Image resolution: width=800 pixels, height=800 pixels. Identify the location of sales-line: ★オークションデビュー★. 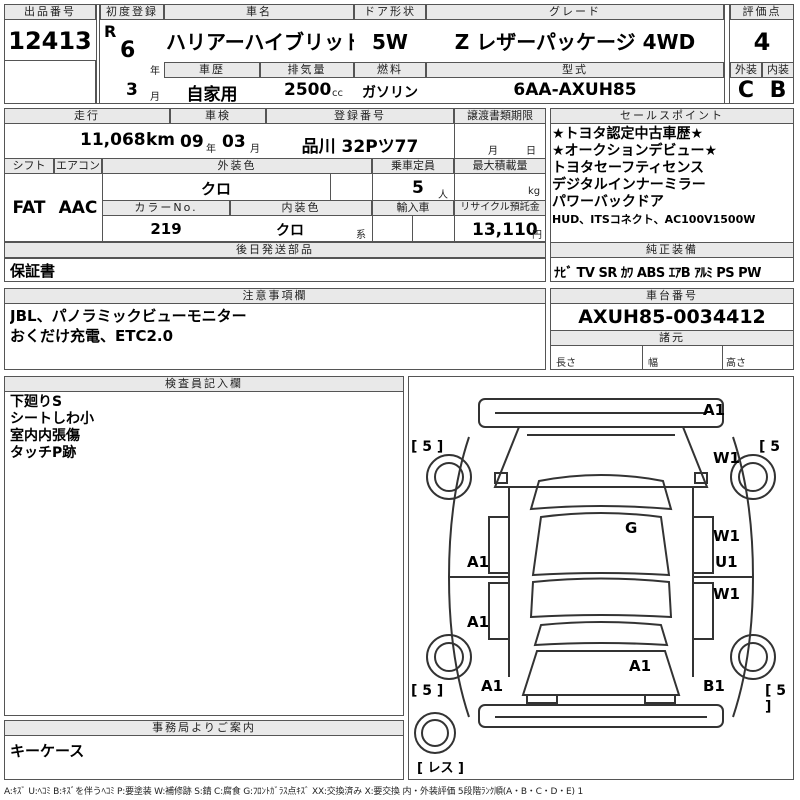
(635, 151).